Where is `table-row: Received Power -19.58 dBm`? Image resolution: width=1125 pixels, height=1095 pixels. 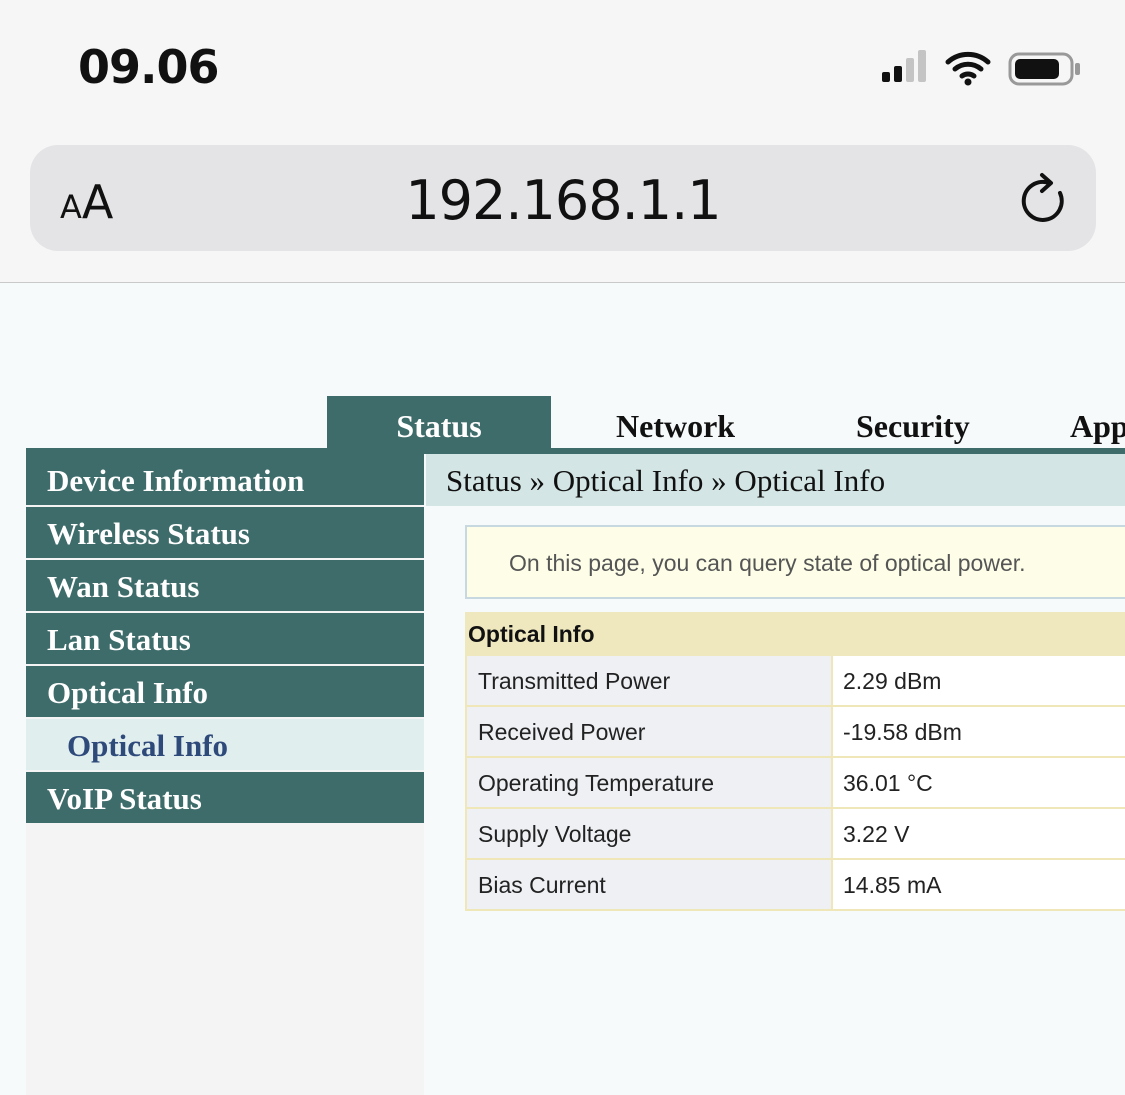
table-row: Received Power -19.58 dBm is located at coordinates (795, 732).